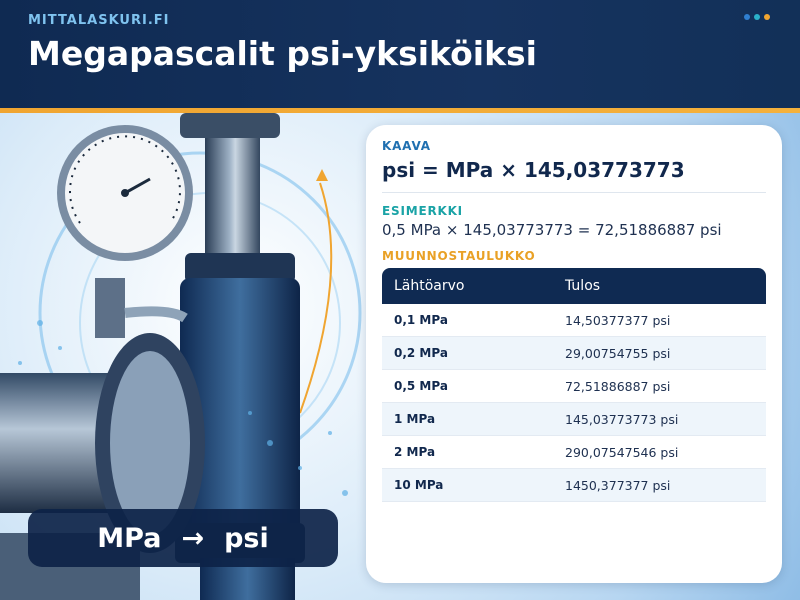 The width and height of the screenshot is (800, 600). I want to click on column-header-result: Tulos, so click(583, 286).